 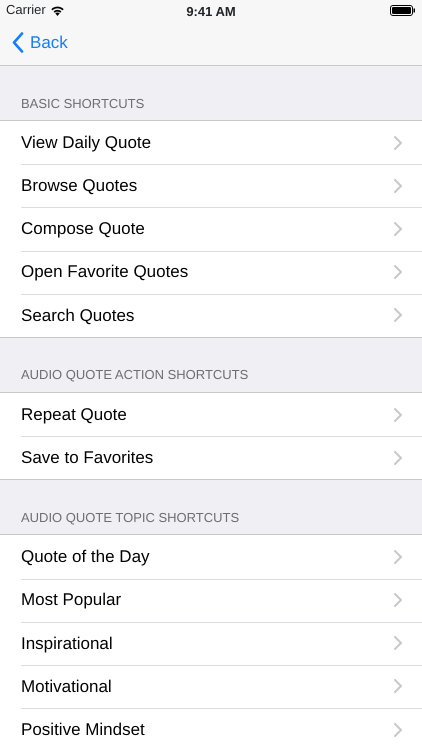 I want to click on time-label: 9:41 AM, so click(x=211, y=12).